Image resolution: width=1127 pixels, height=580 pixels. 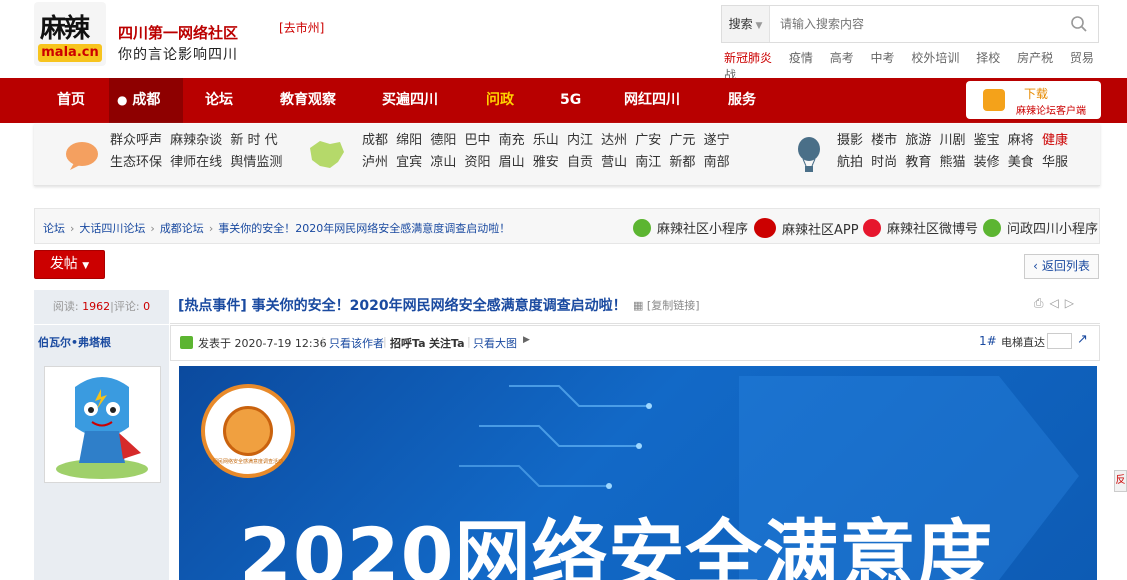 What do you see at coordinates (375, 162) in the screenshot?
I see `city-link: 泸州` at bounding box center [375, 162].